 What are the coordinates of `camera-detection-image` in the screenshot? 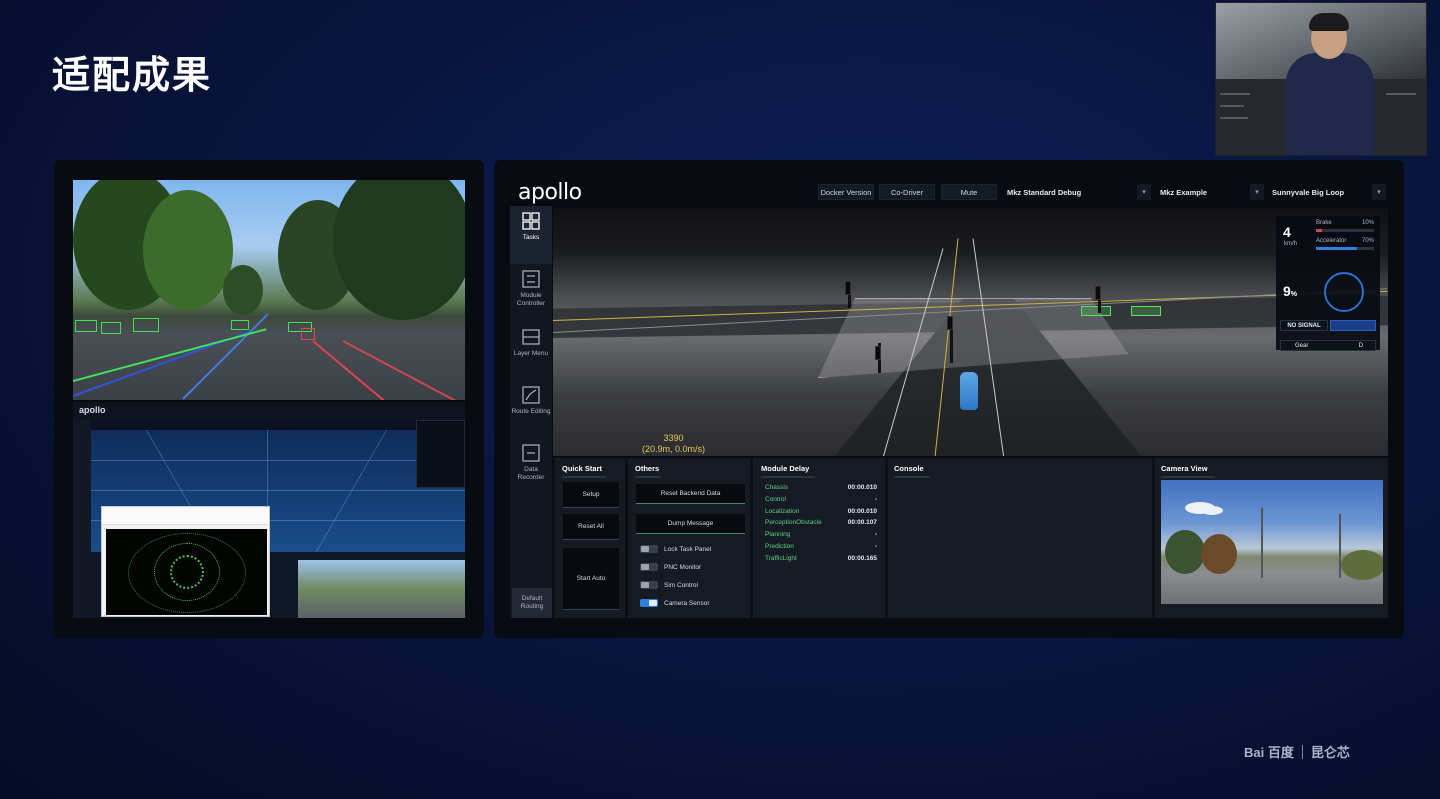 It's located at (269, 290).